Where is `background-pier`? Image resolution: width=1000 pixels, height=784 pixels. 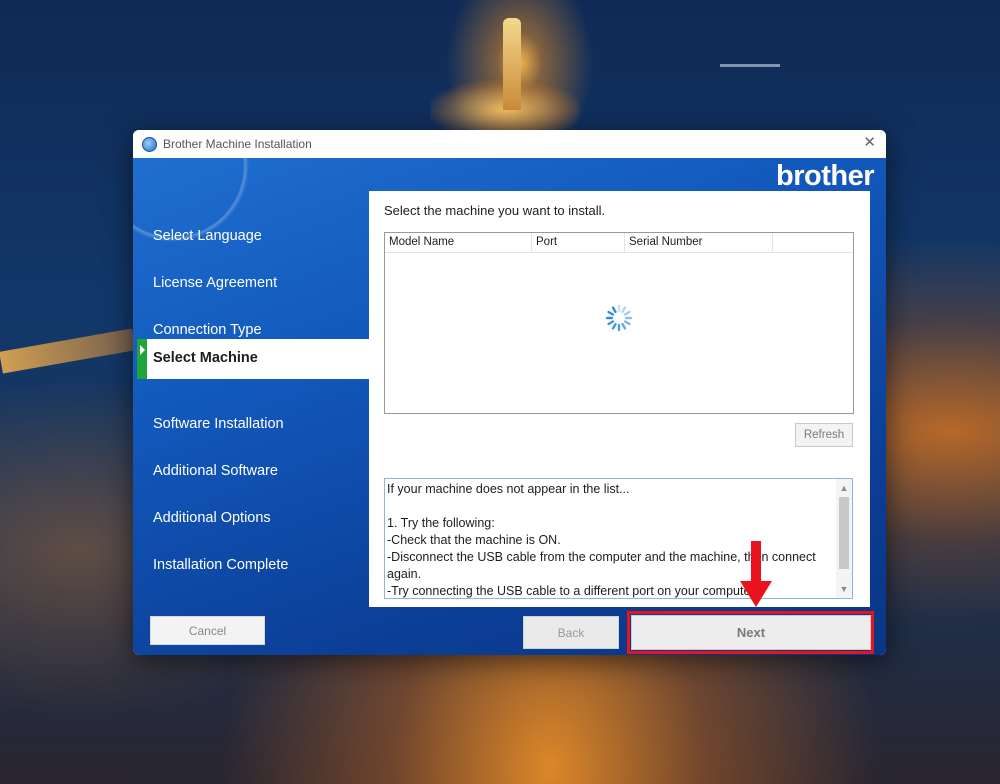
background-pier is located at coordinates (68, 351).